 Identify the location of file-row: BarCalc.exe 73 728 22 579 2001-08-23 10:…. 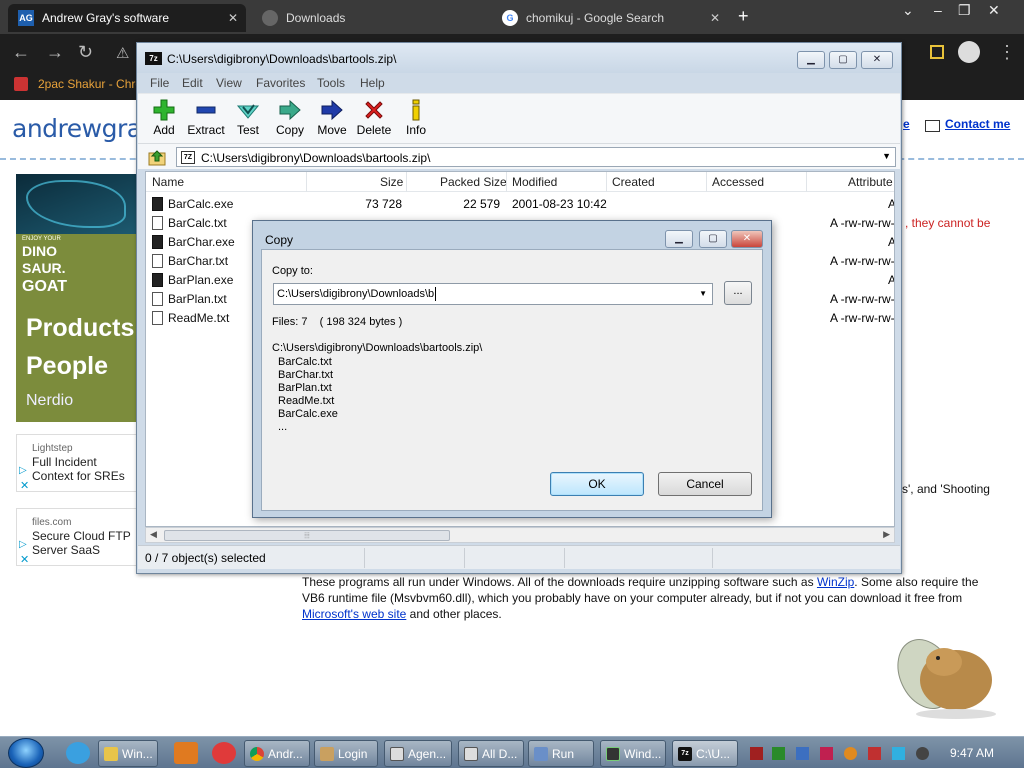
(520, 204).